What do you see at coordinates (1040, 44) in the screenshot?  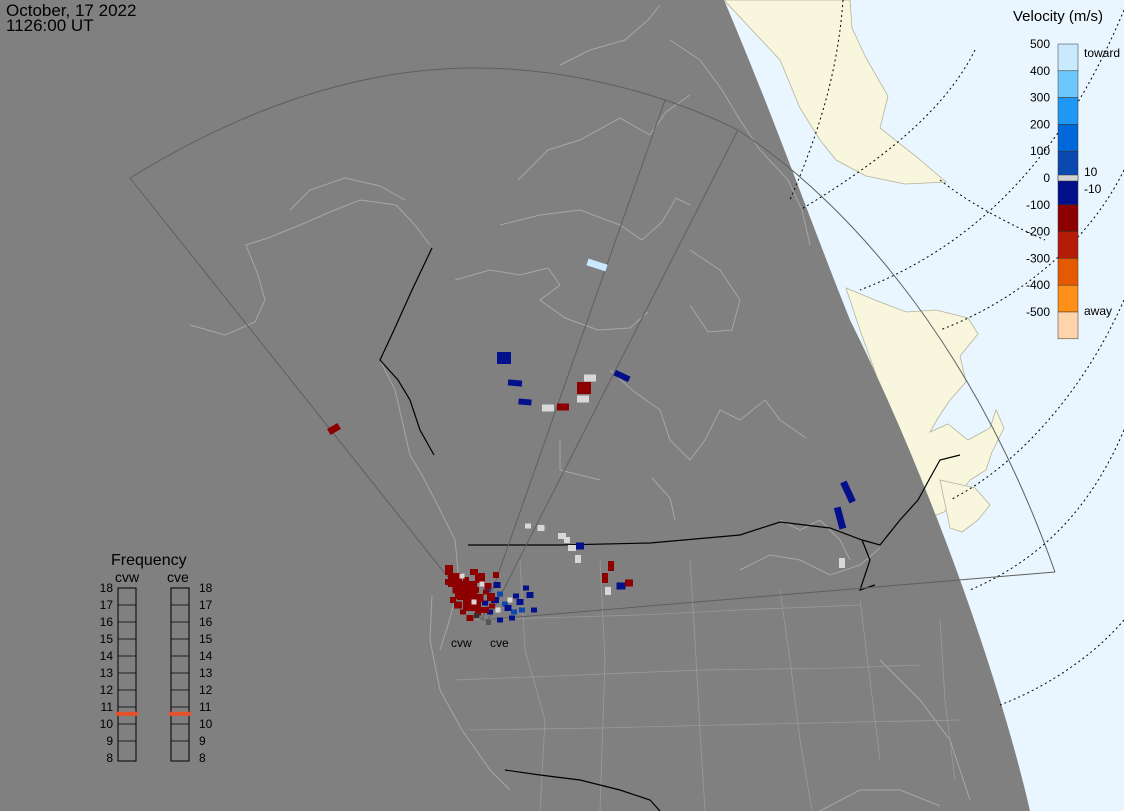 I see `velocity-tick-label: 500` at bounding box center [1040, 44].